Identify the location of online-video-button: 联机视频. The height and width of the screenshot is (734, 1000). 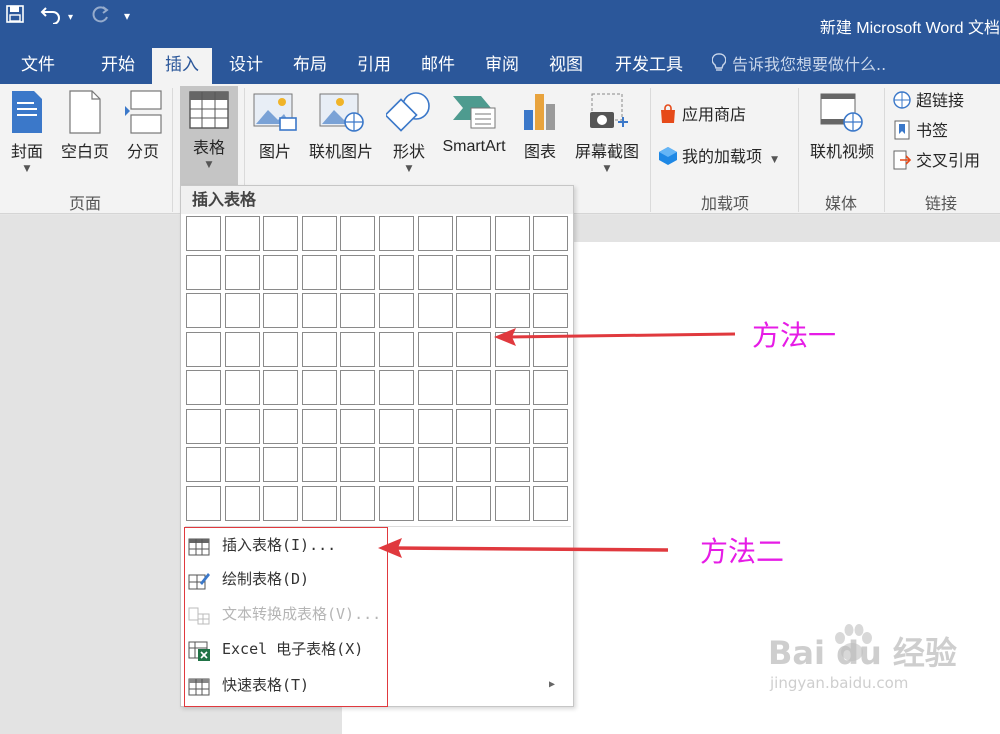
(842, 126).